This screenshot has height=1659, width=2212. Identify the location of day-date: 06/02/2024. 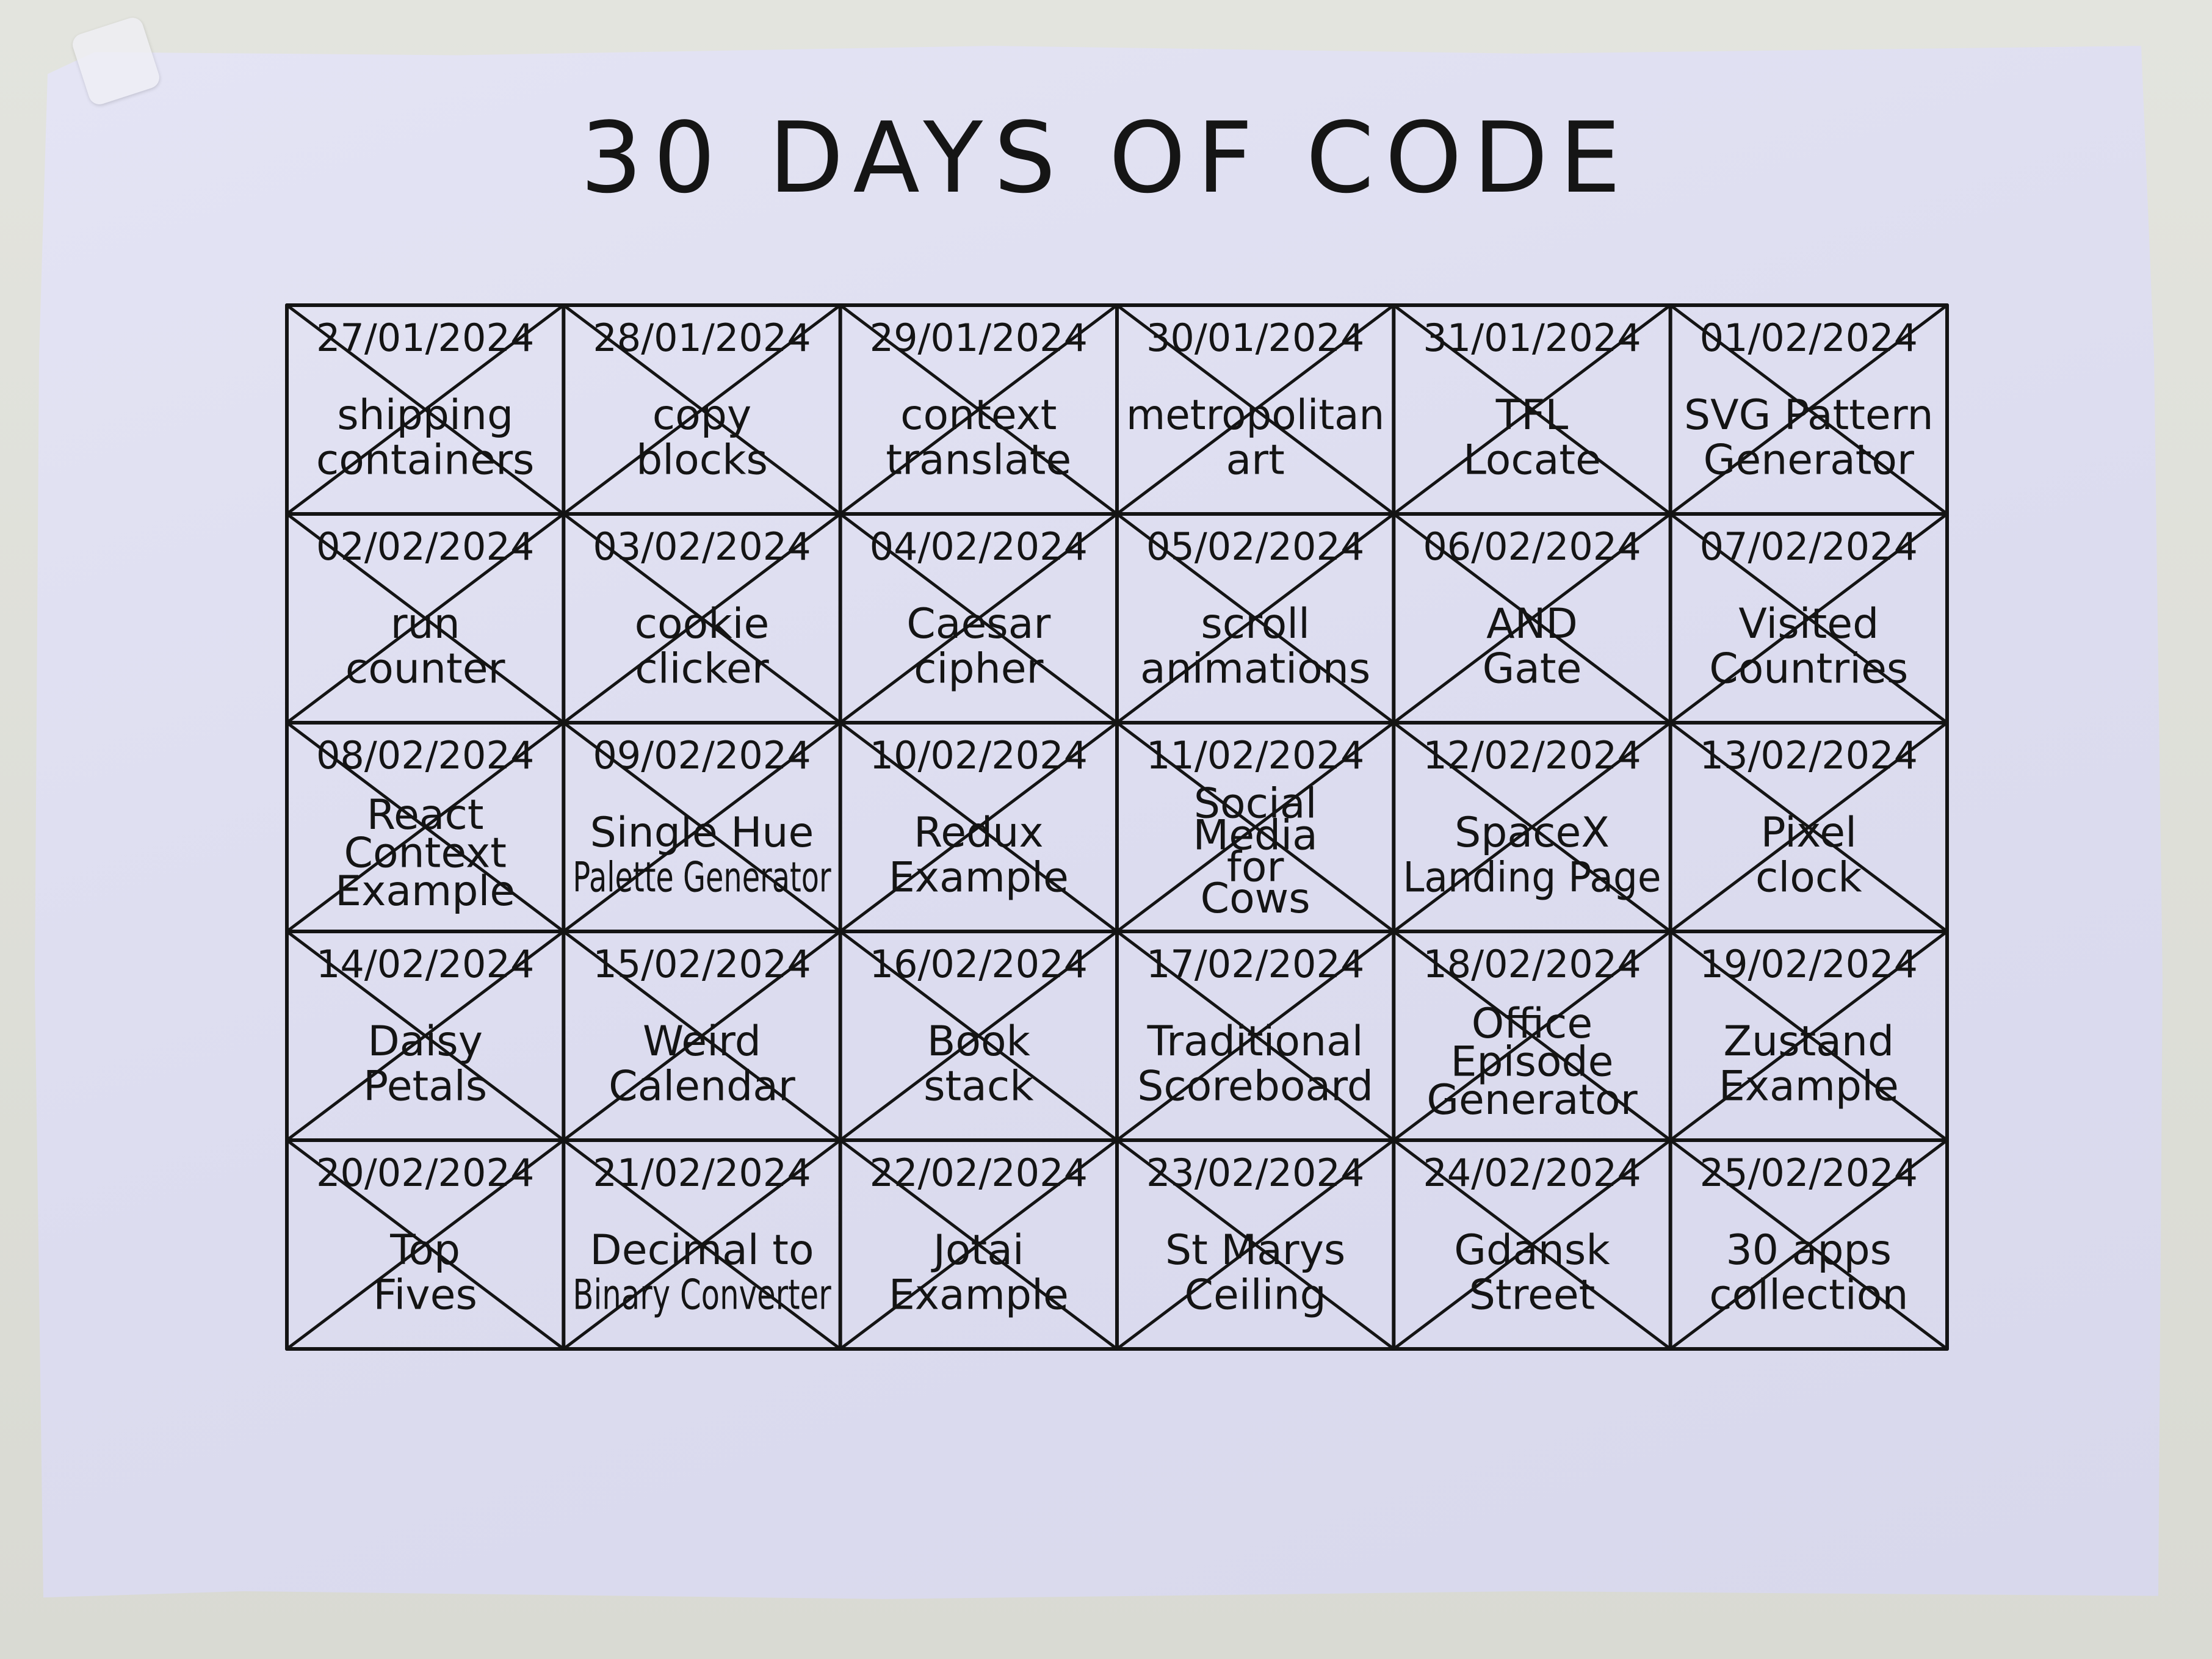
(1532, 546).